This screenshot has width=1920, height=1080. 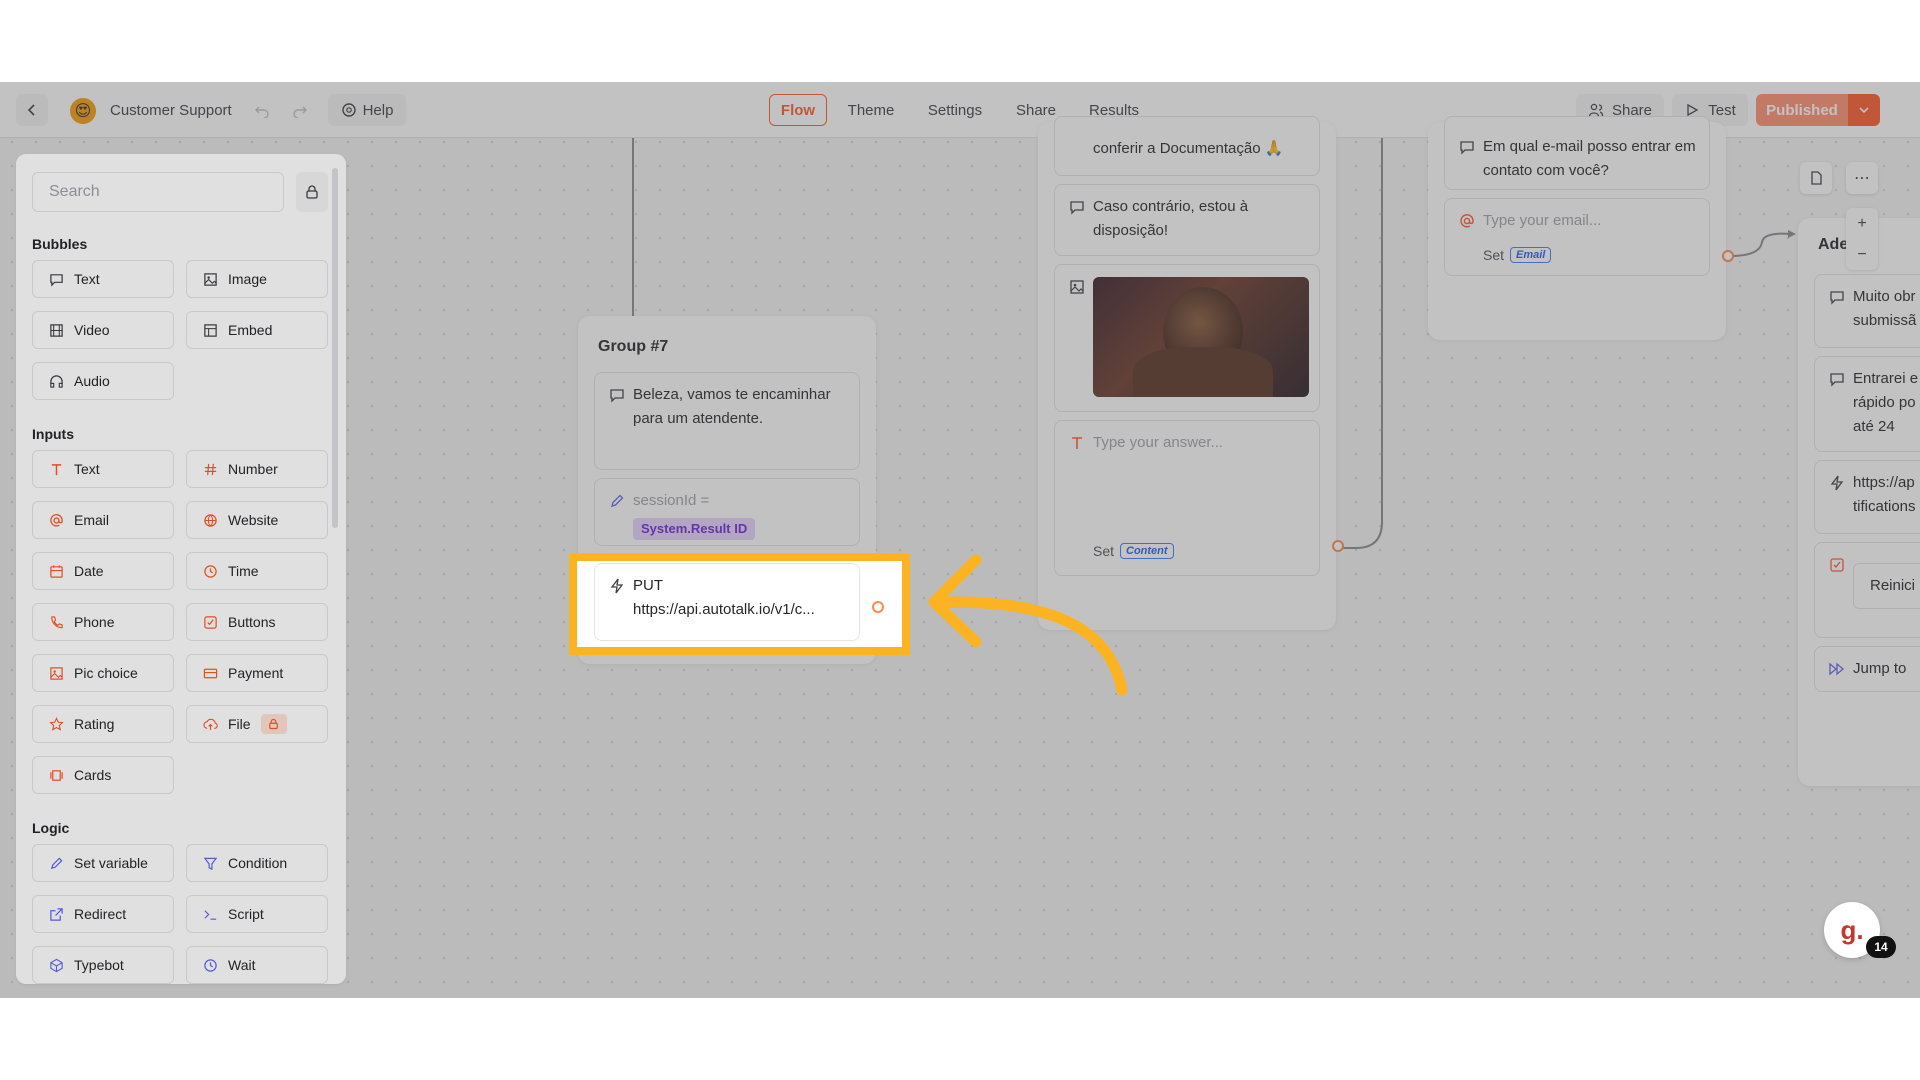 I want to click on input-number-block: Number, so click(x=257, y=469).